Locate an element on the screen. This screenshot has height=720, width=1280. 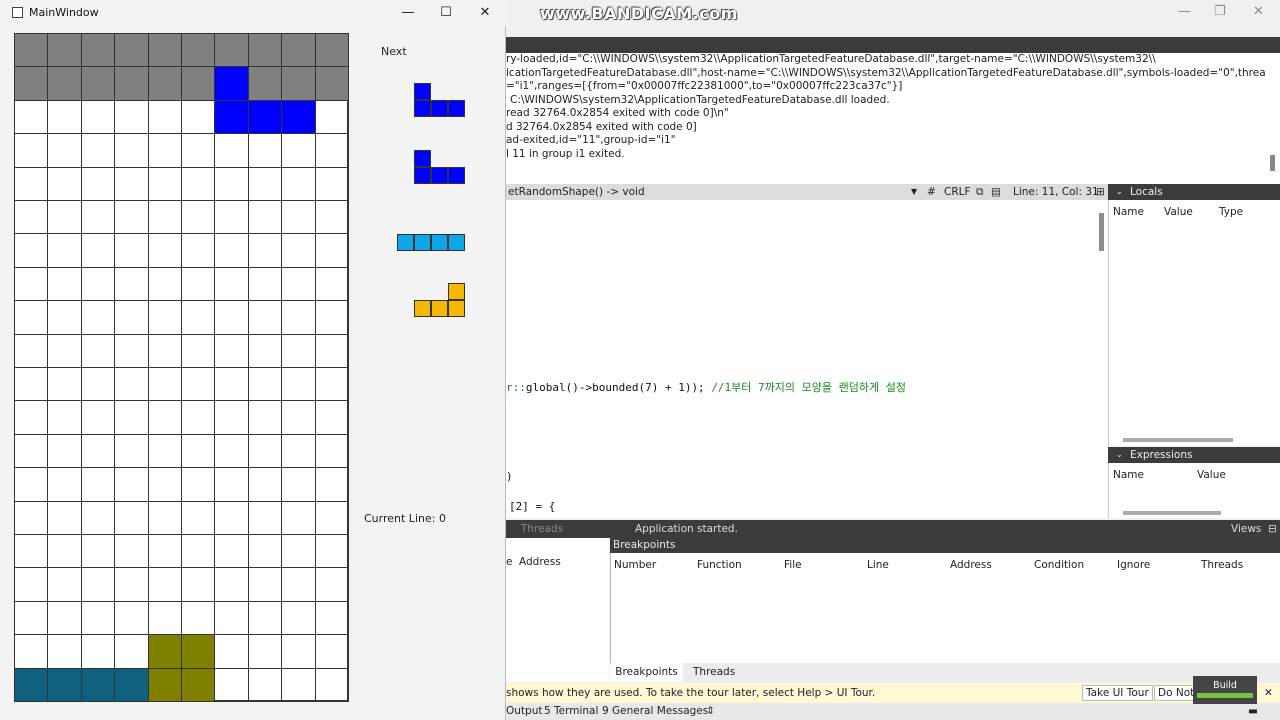
stack-col: e is located at coordinates (509, 562).